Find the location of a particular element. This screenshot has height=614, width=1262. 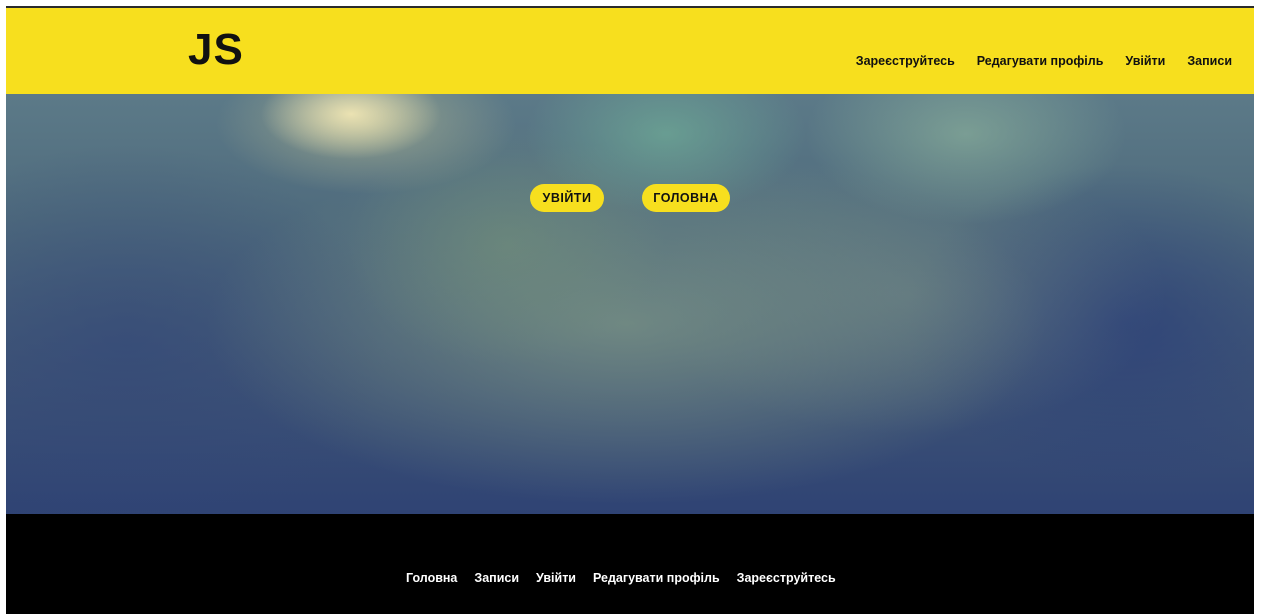

footer-edit-profile-link: Редагувати профіль is located at coordinates (656, 578).